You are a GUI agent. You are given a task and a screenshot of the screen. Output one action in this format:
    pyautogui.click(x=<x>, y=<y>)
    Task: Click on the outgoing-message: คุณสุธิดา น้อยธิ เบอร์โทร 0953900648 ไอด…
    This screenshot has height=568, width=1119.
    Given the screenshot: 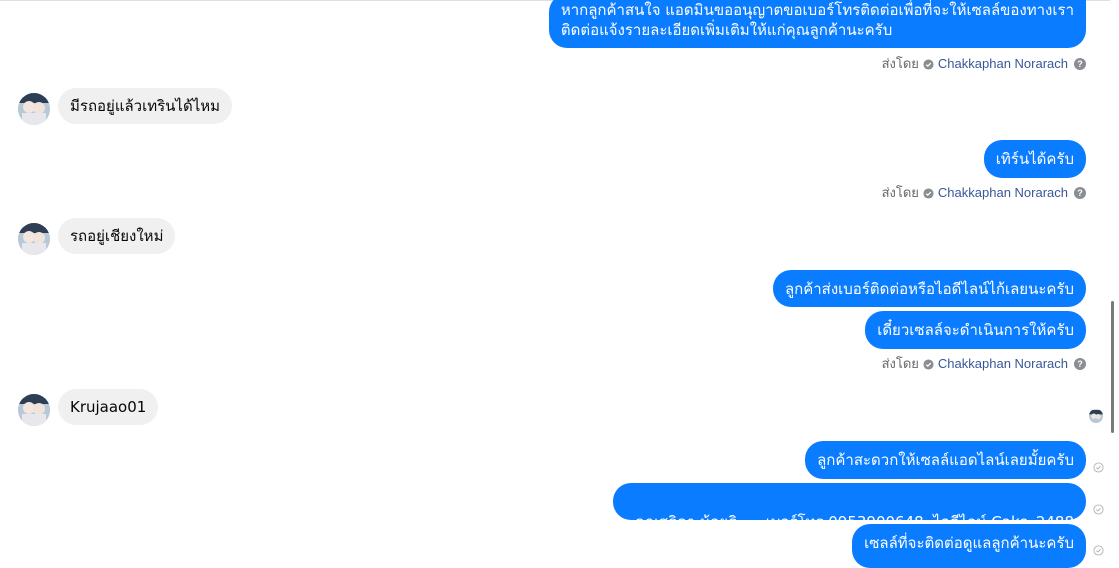 What is the action you would take?
    pyautogui.click(x=849, y=507)
    